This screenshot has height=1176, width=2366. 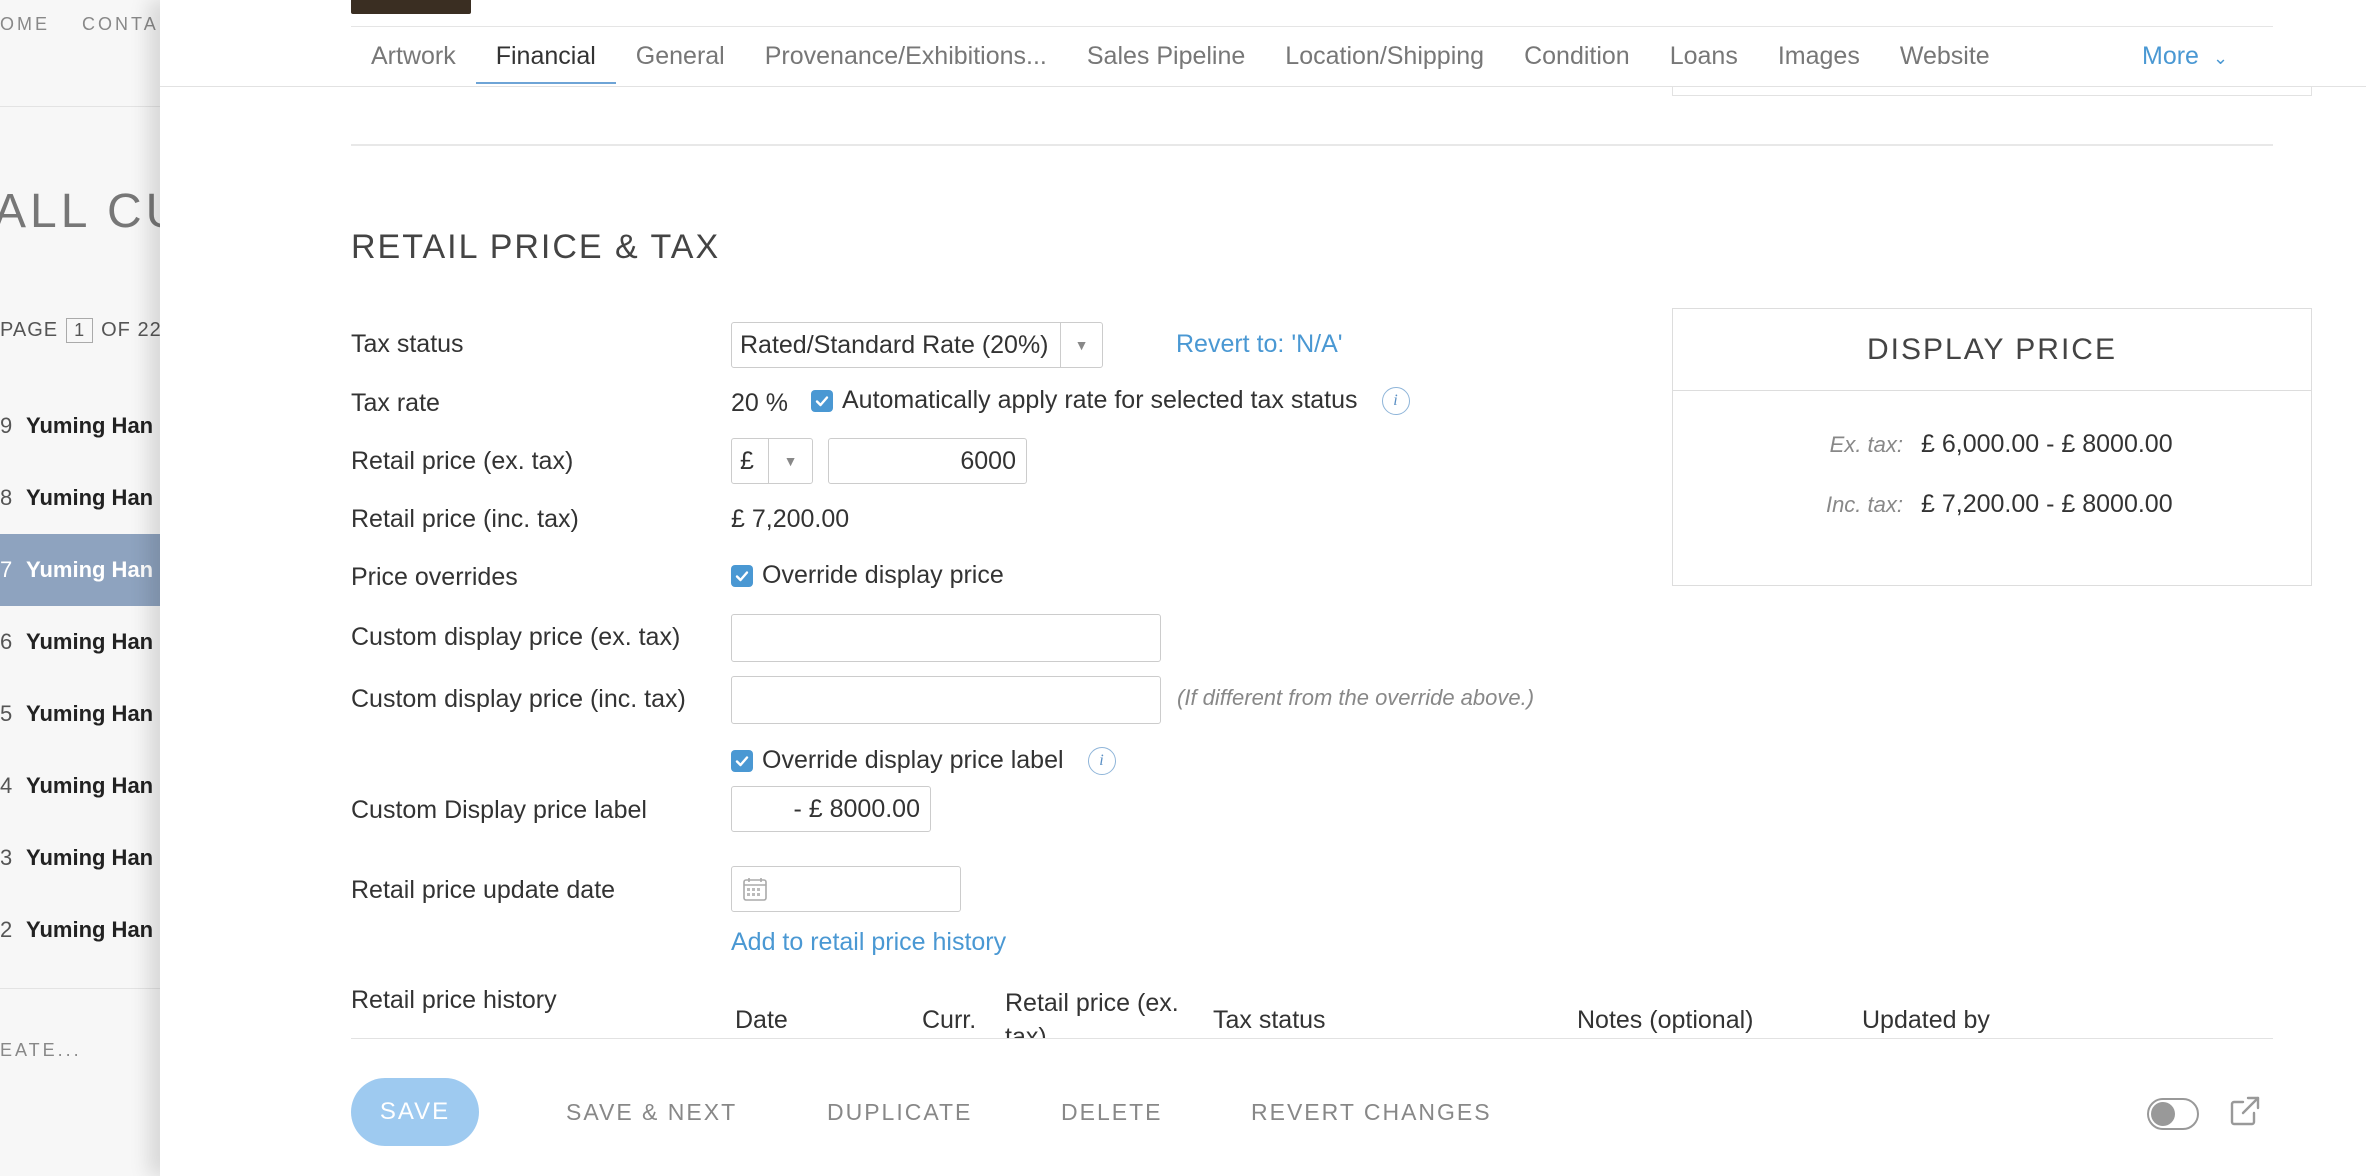 What do you see at coordinates (6, 641) in the screenshot?
I see `row-number: 6` at bounding box center [6, 641].